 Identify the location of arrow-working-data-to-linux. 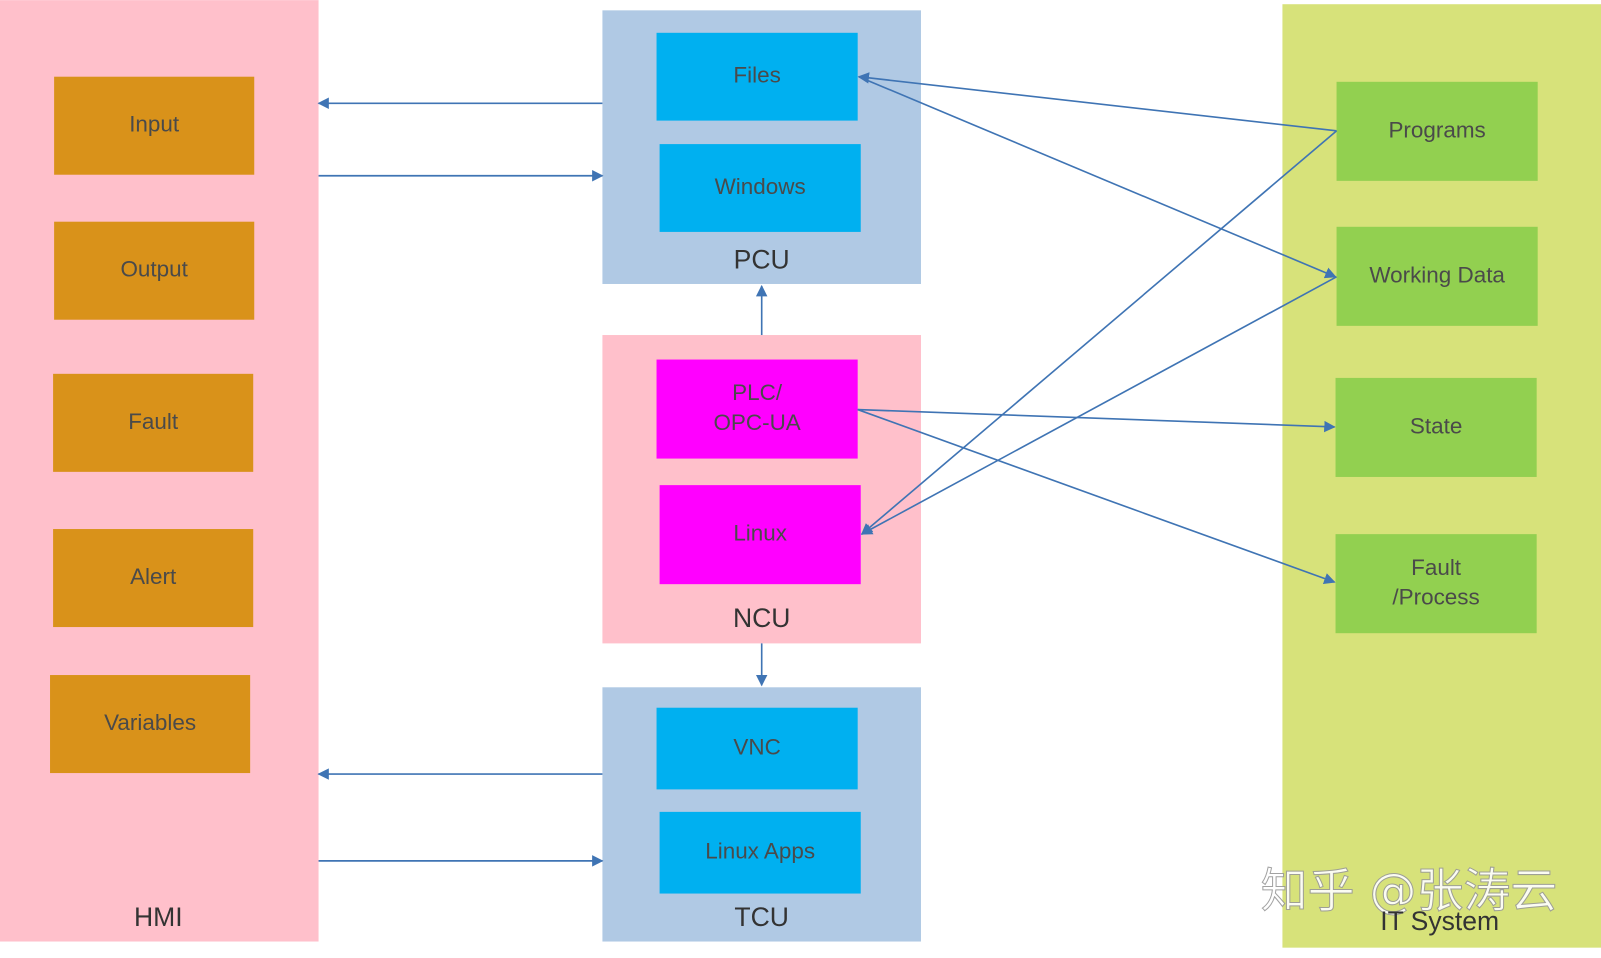
(1098, 405).